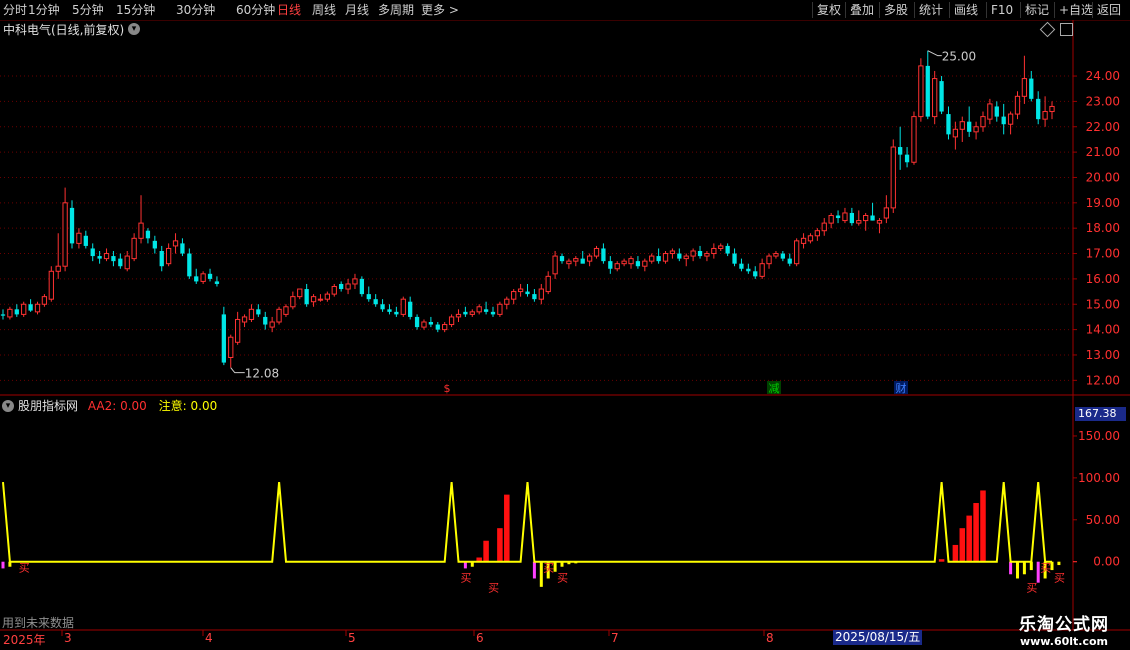  I want to click on price-tick-label: 14.00, so click(1103, 330).